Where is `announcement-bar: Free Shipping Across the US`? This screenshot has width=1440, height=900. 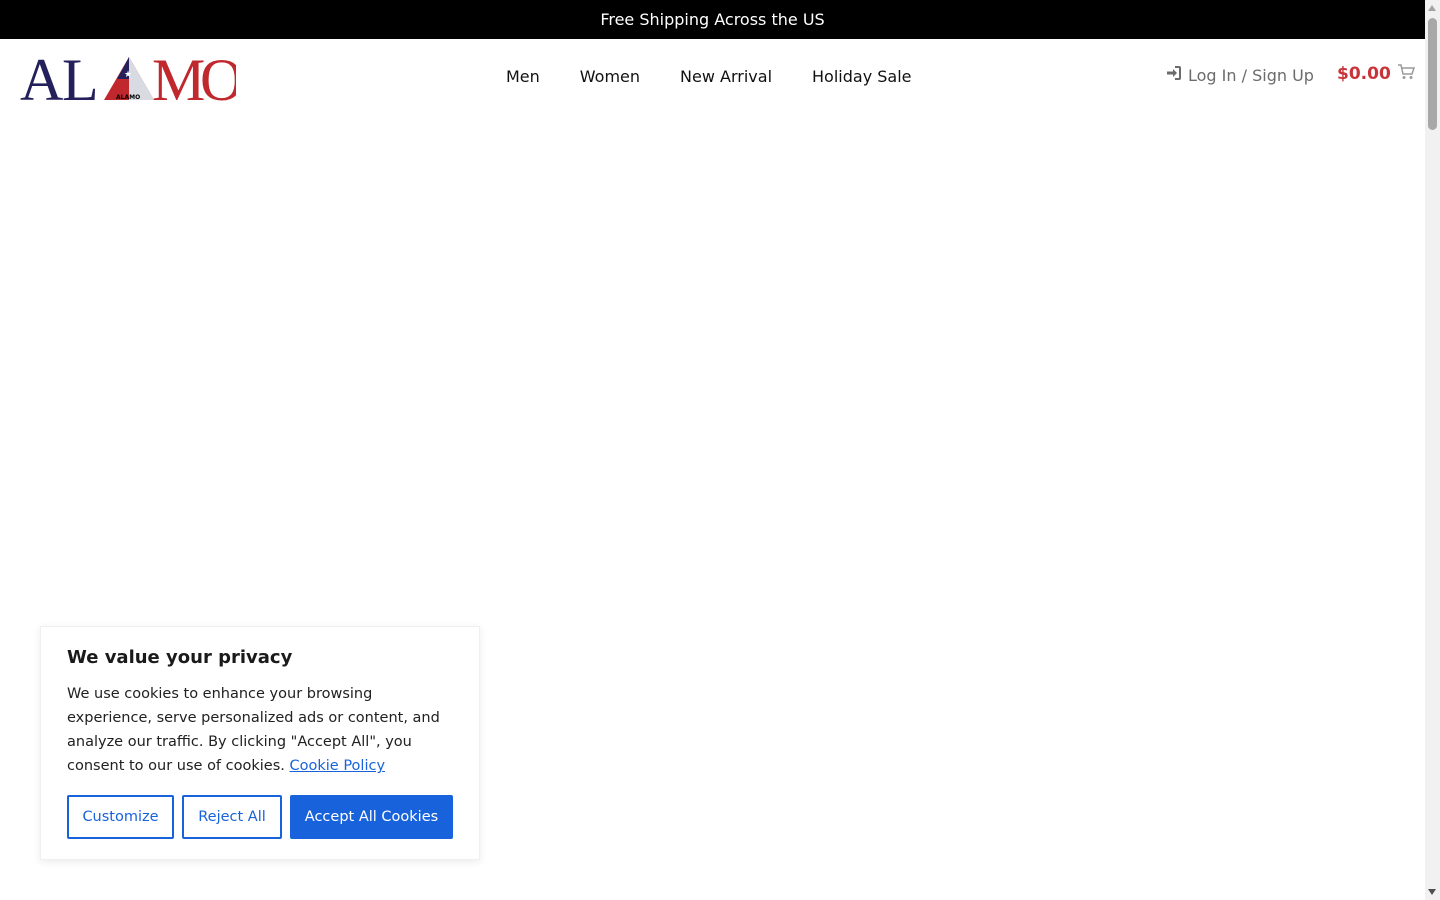 announcement-bar: Free Shipping Across the US is located at coordinates (712, 19).